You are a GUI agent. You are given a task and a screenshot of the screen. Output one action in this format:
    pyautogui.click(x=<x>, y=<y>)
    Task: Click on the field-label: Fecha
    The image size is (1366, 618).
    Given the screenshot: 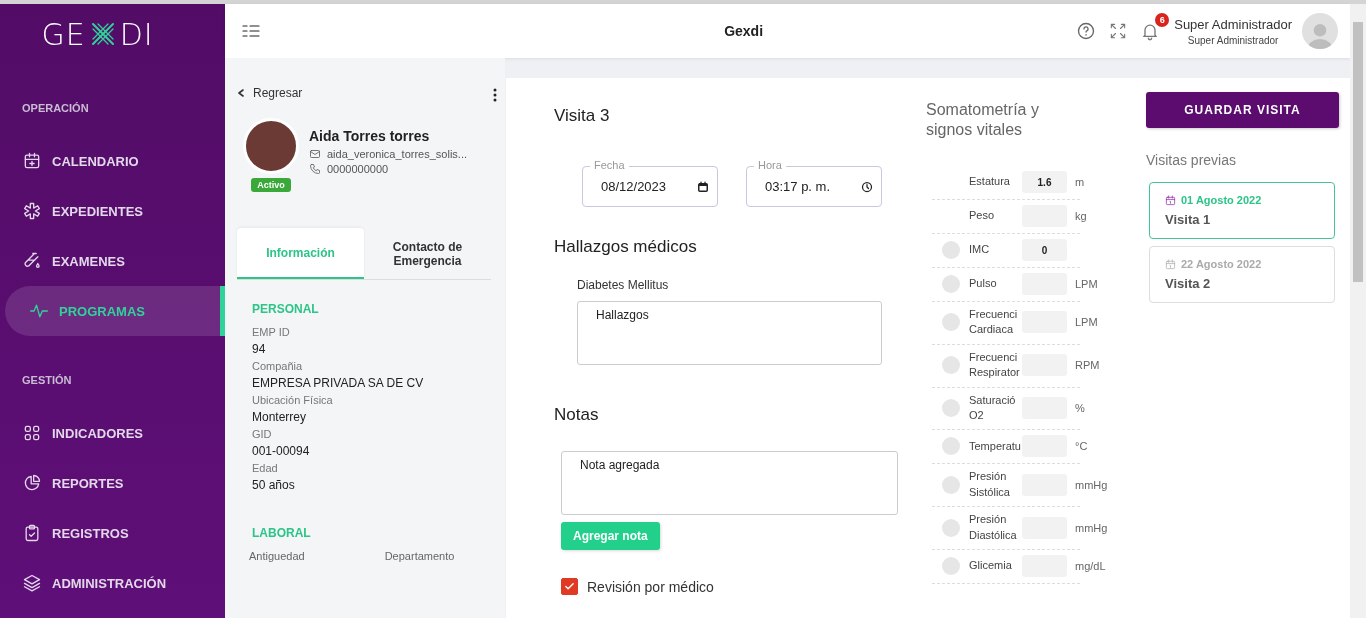 What is the action you would take?
    pyautogui.click(x=609, y=165)
    